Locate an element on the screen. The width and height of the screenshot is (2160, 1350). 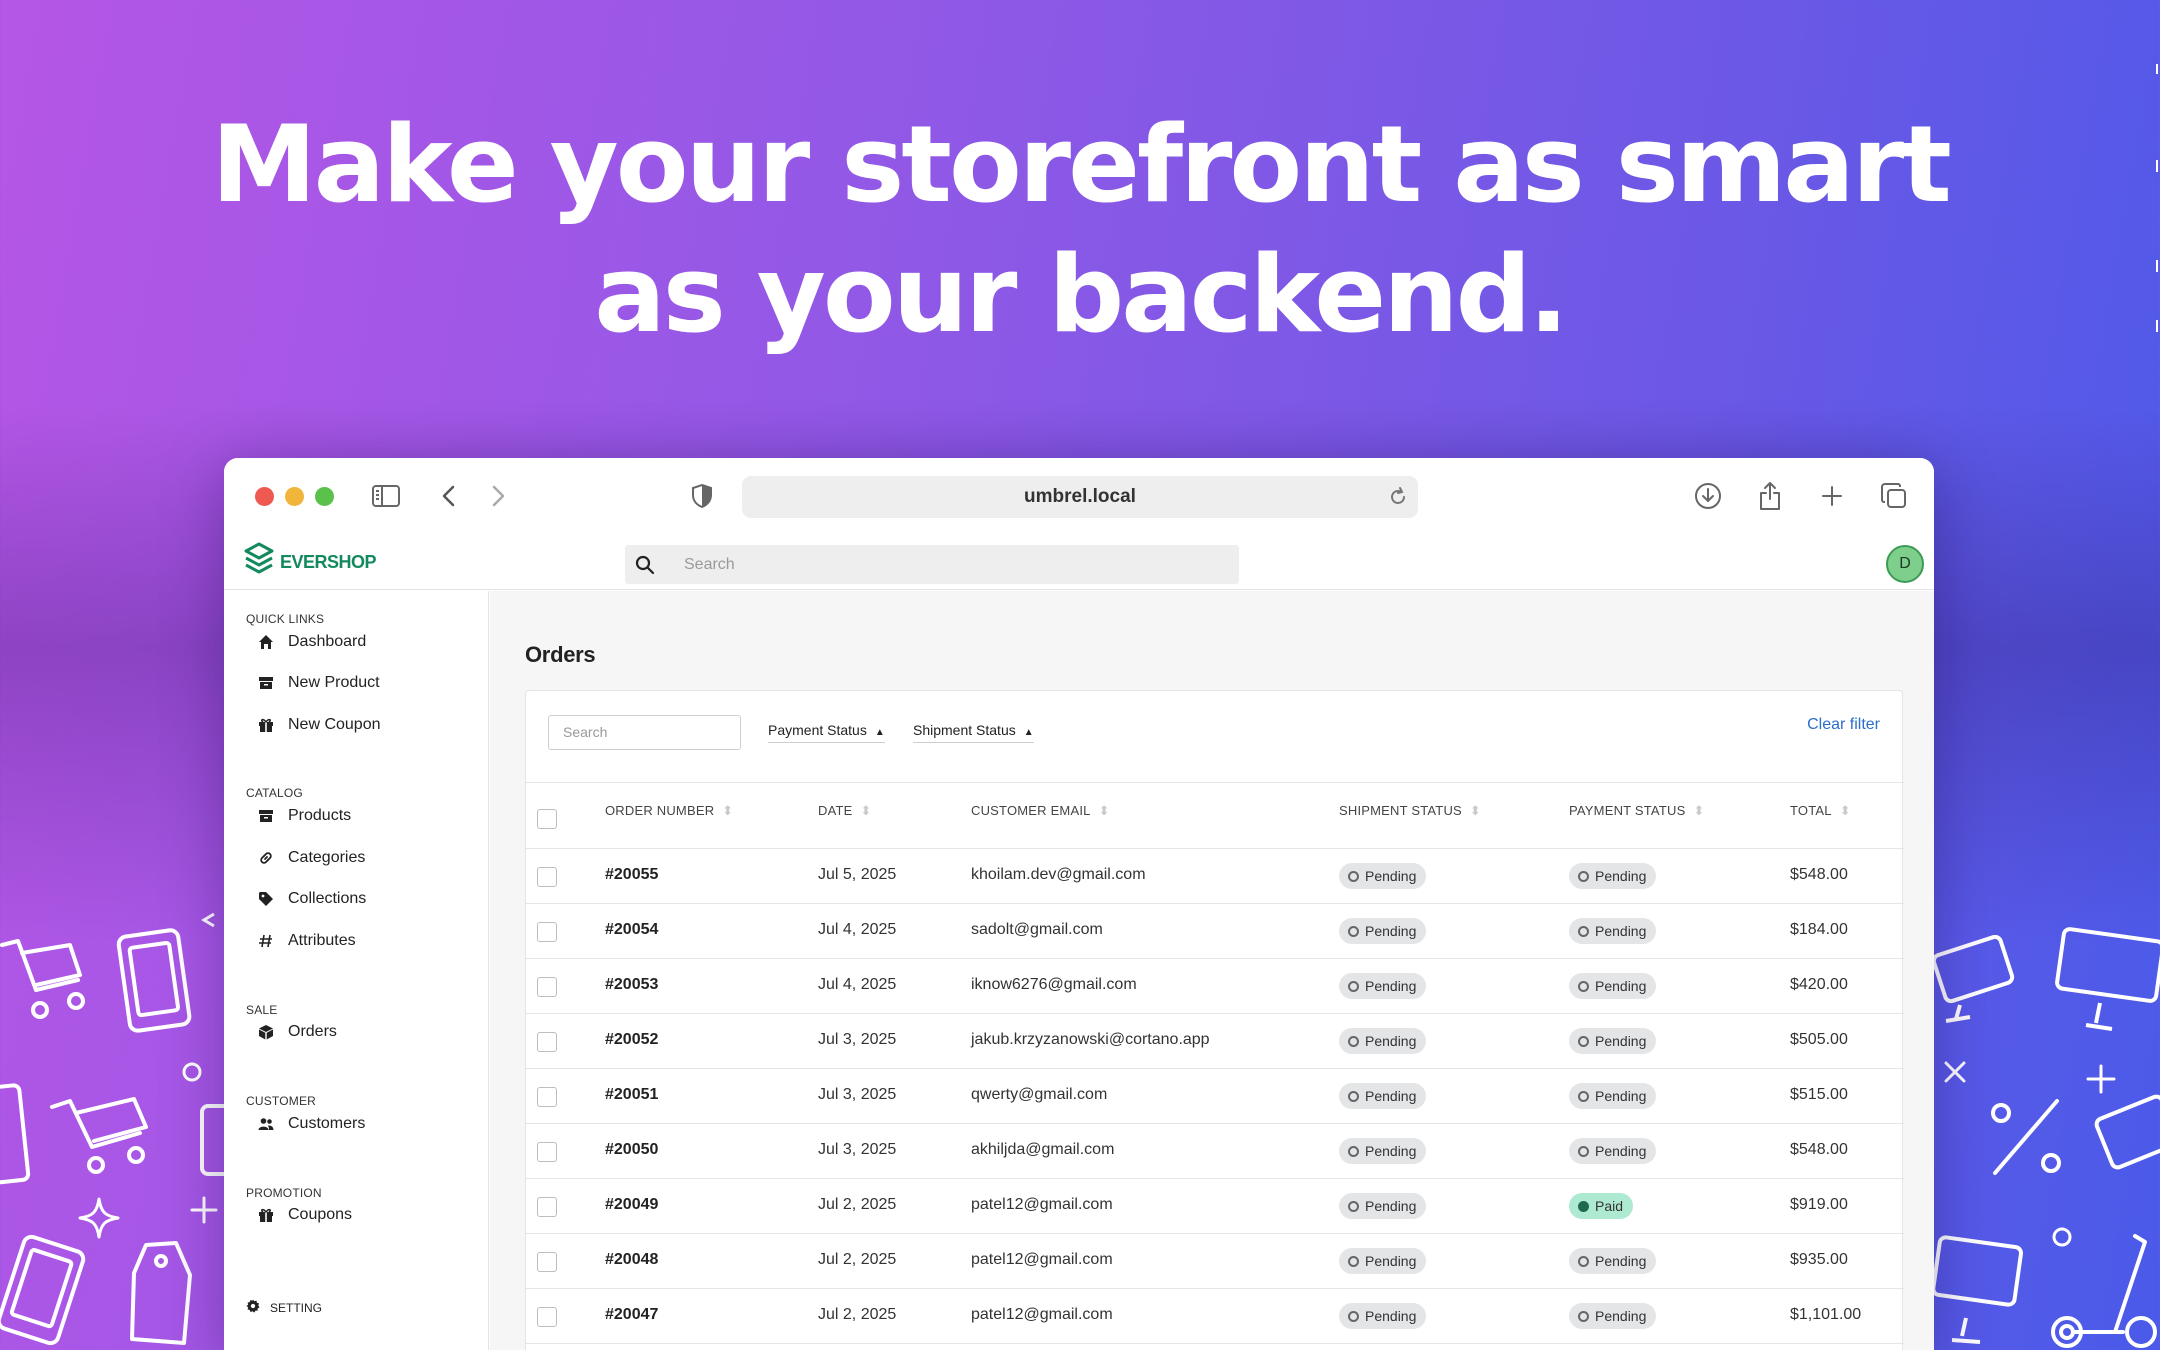
order-number-link: #20053 is located at coordinates (631, 985).